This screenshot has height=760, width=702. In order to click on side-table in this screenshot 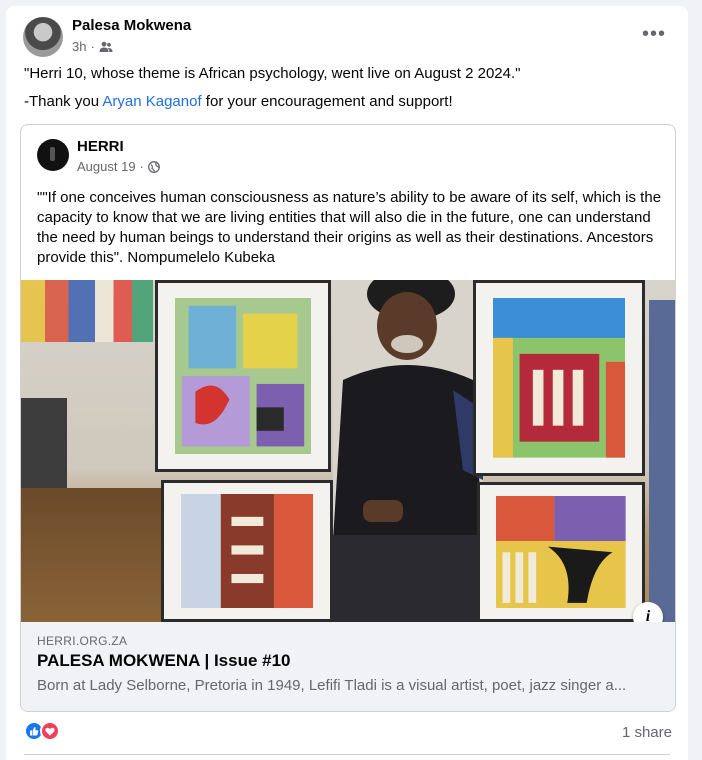, I will do `click(44, 443)`.